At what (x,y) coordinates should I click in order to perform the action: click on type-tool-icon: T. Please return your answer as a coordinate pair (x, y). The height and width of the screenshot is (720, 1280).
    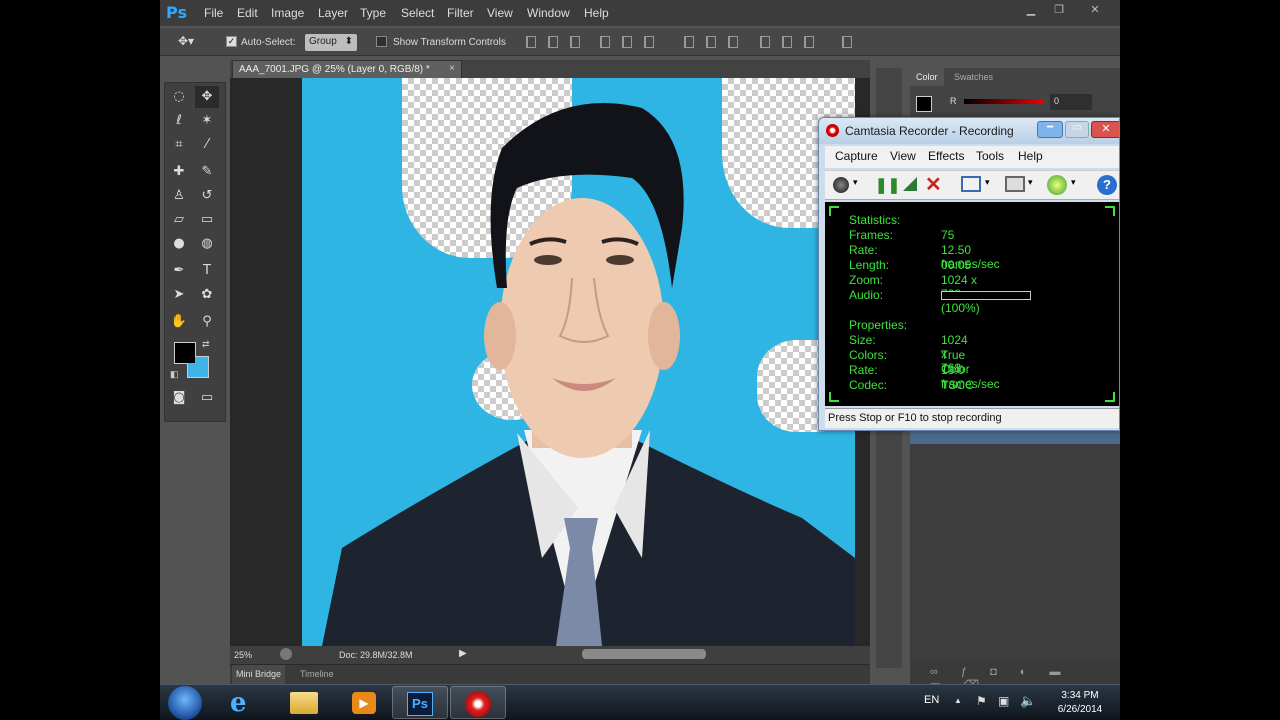
    Looking at the image, I should click on (207, 271).